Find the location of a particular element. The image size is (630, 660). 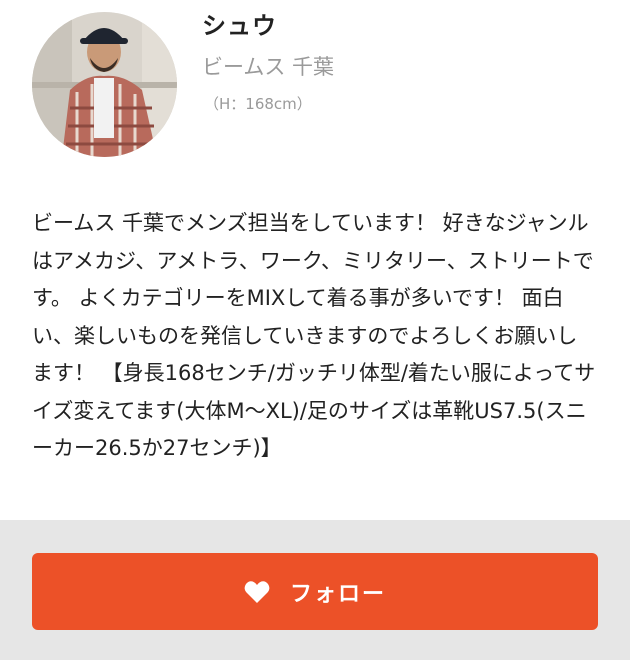

heart-icon is located at coordinates (257, 591).